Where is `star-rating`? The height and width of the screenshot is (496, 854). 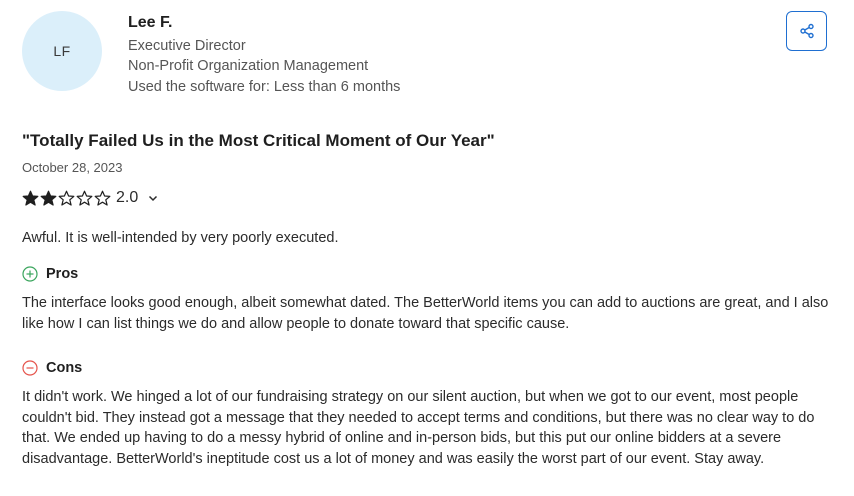
star-rating is located at coordinates (66, 198).